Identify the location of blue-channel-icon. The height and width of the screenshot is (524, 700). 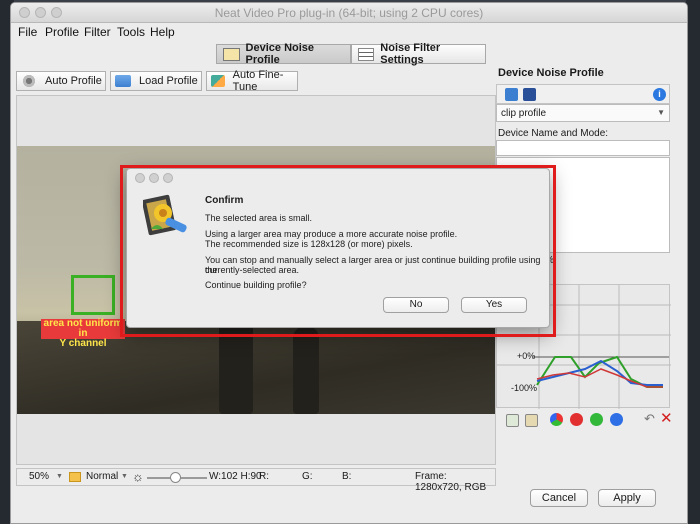
(616, 419).